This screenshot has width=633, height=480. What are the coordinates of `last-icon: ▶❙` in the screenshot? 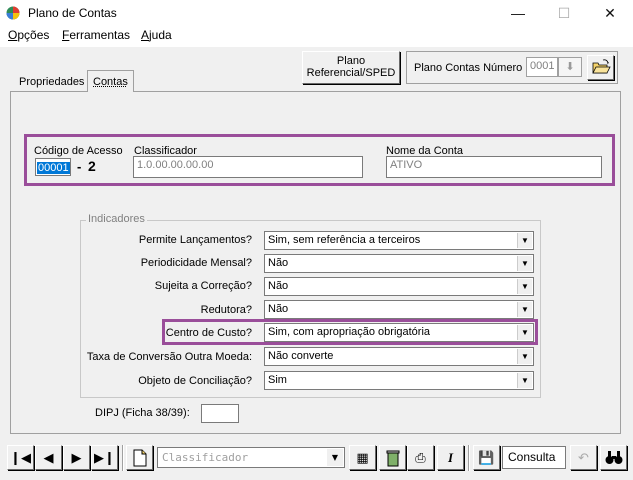 It's located at (104, 457).